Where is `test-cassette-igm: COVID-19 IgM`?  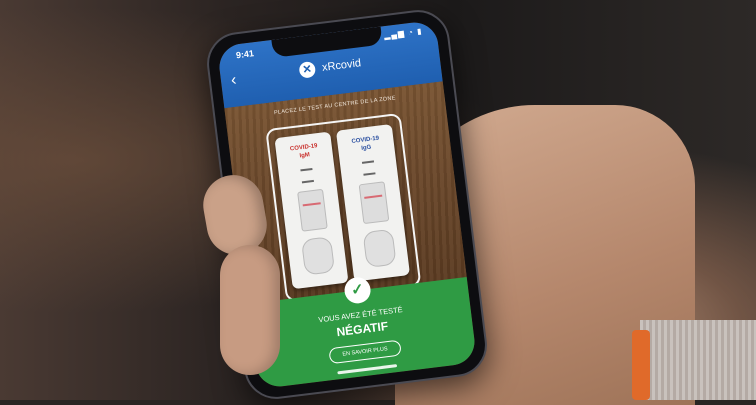
test-cassette-igm: COVID-19 IgM is located at coordinates (311, 210).